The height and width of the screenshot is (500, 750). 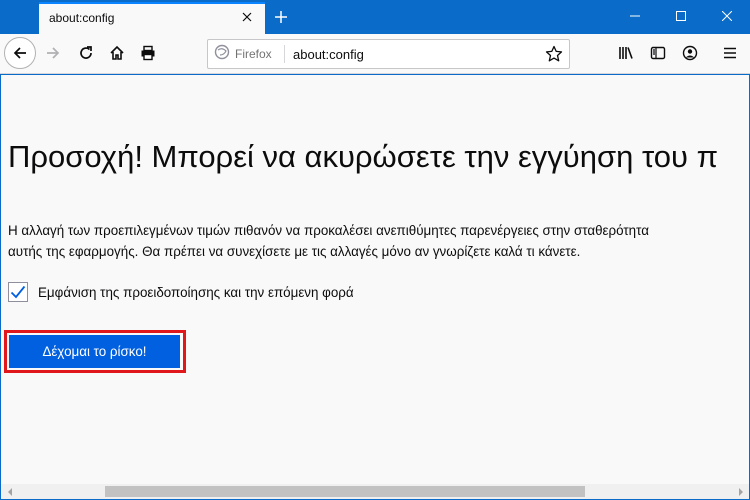 I want to click on sidebar-icon, so click(x=658, y=53).